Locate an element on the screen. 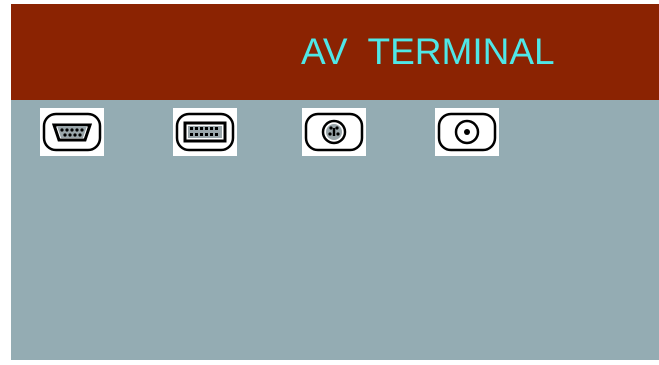  composite-port-button is located at coordinates (467, 132).